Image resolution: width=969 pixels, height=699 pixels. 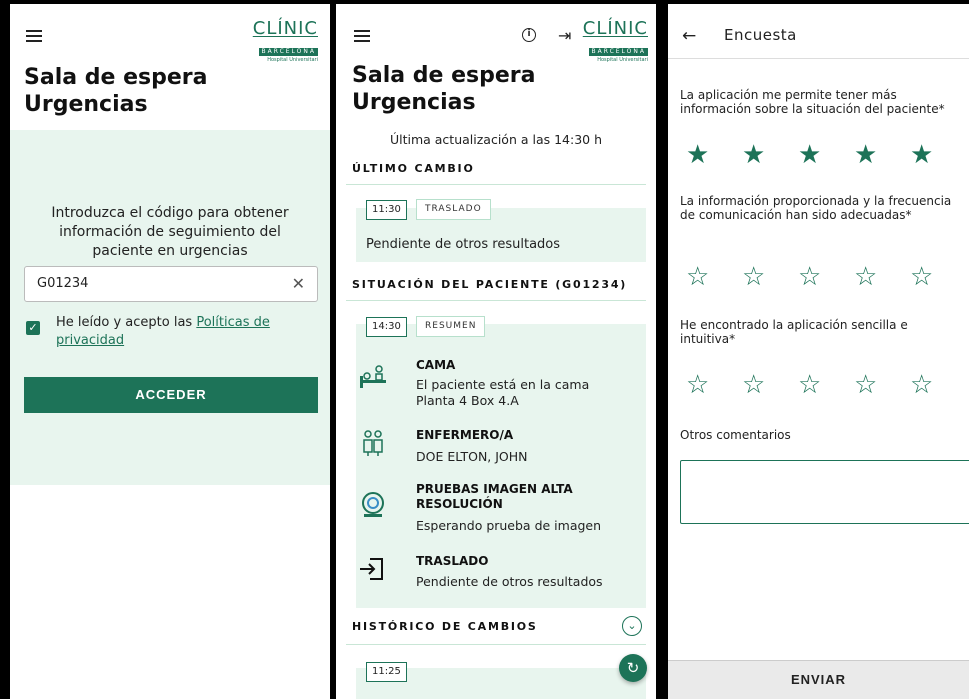 I want to click on bed-icon, so click(x=373, y=376).